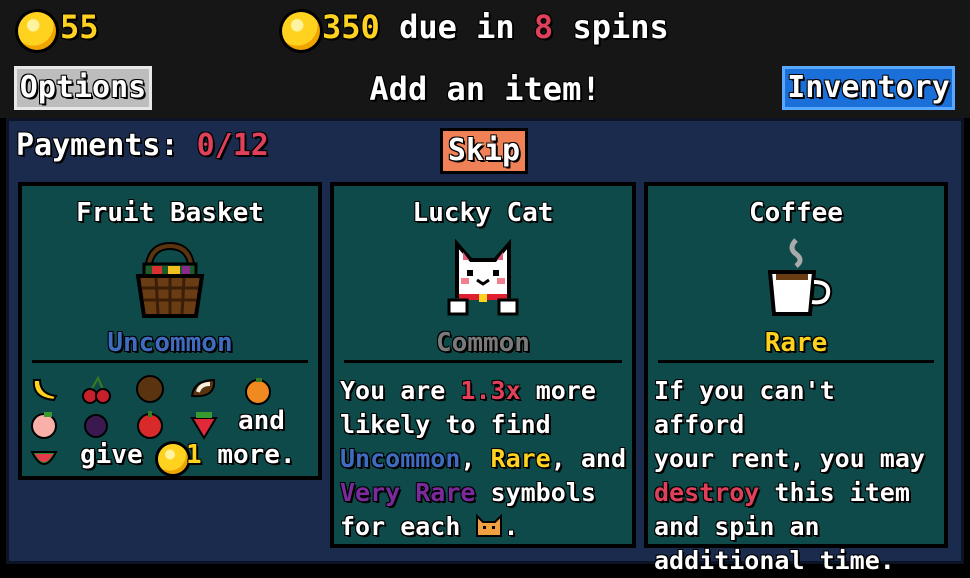 Image resolution: width=970 pixels, height=578 pixels. What do you see at coordinates (170, 343) in the screenshot?
I see `card-rarity: Uncommon` at bounding box center [170, 343].